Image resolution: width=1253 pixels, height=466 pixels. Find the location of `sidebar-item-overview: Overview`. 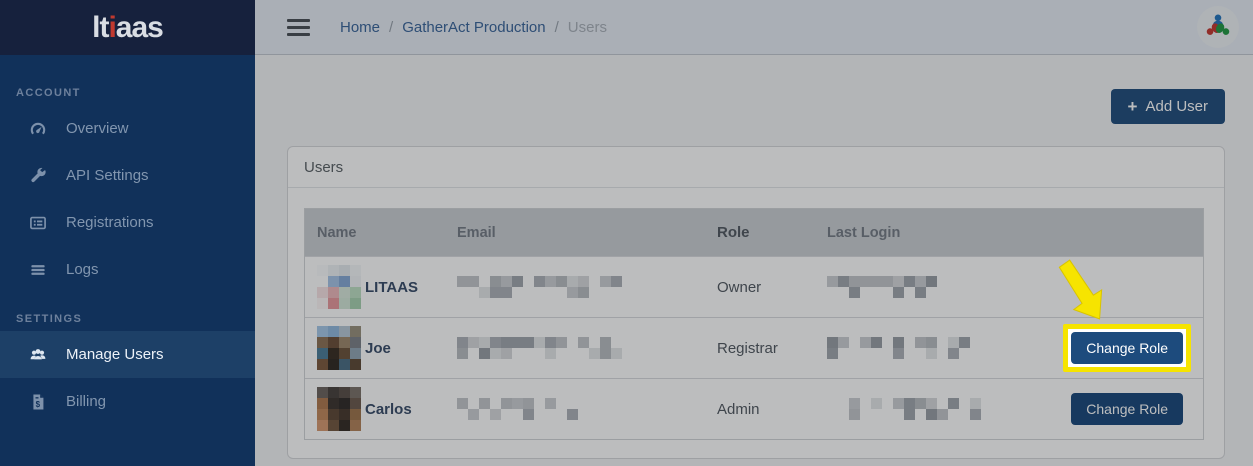

sidebar-item-overview: Overview is located at coordinates (127, 128).